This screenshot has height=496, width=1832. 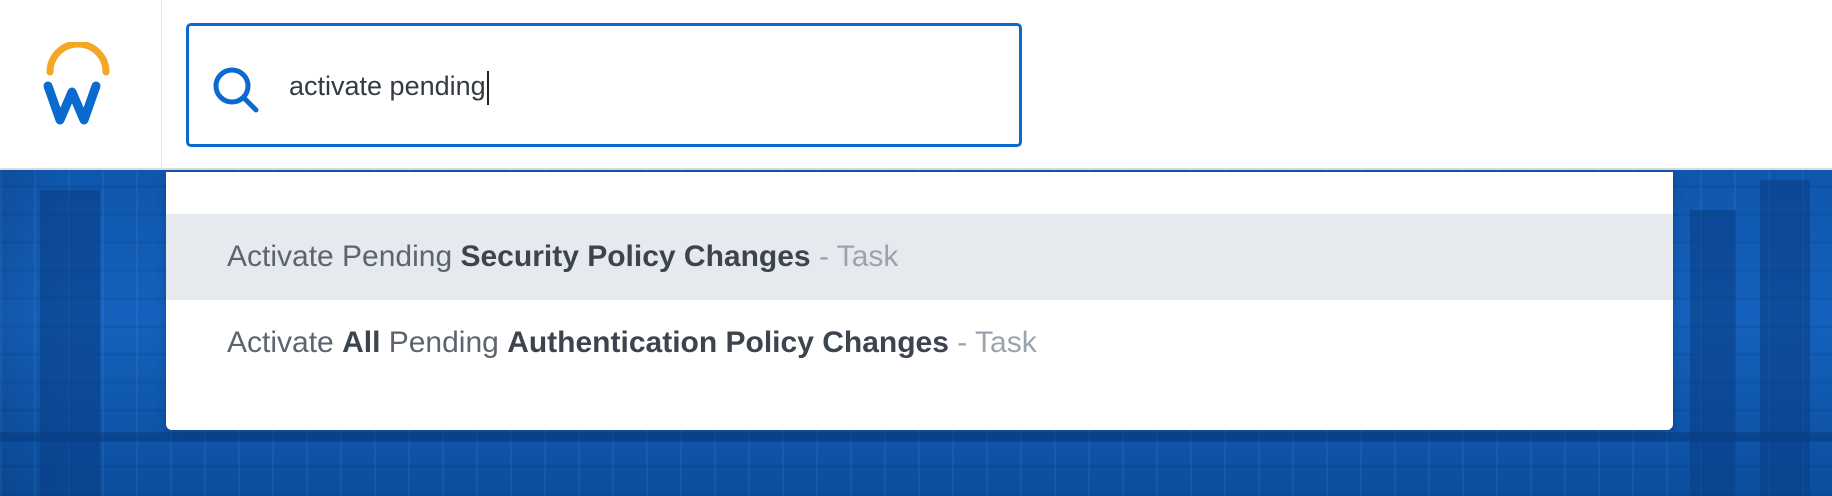 I want to click on search-box: activate pending, so click(x=604, y=85).